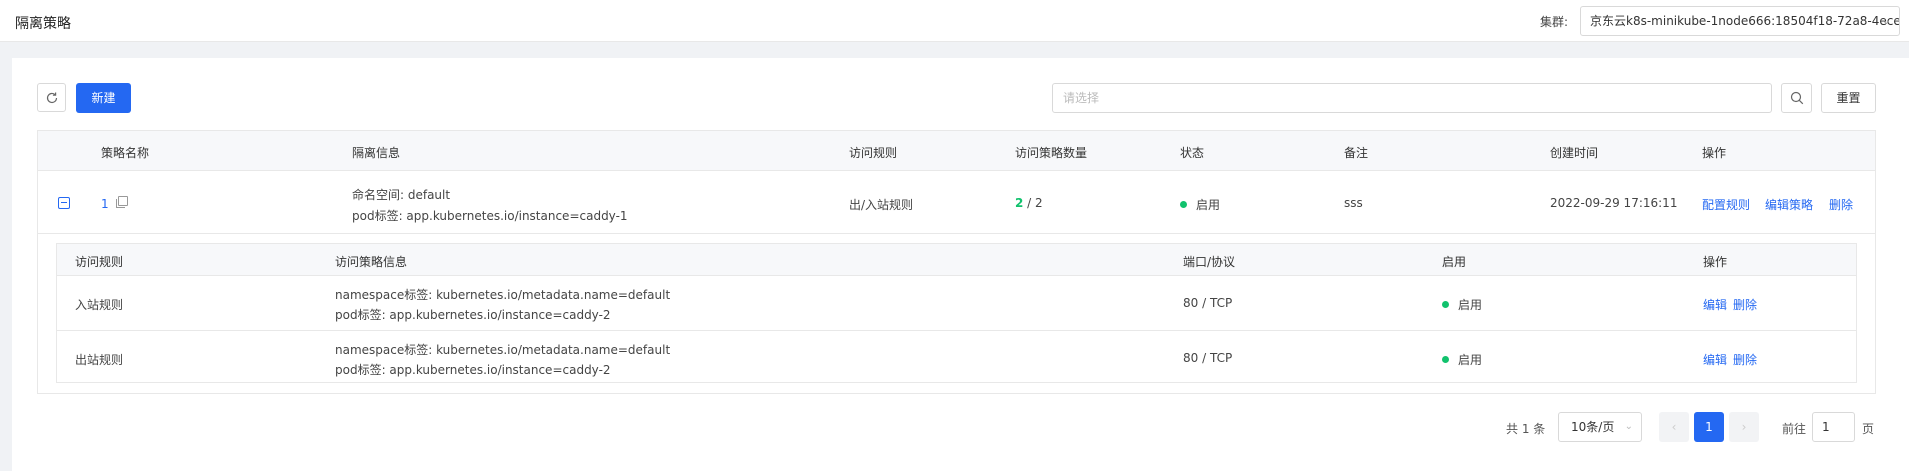 The width and height of the screenshot is (1909, 471). What do you see at coordinates (1794, 429) in the screenshot?
I see `goto-label: 前往` at bounding box center [1794, 429].